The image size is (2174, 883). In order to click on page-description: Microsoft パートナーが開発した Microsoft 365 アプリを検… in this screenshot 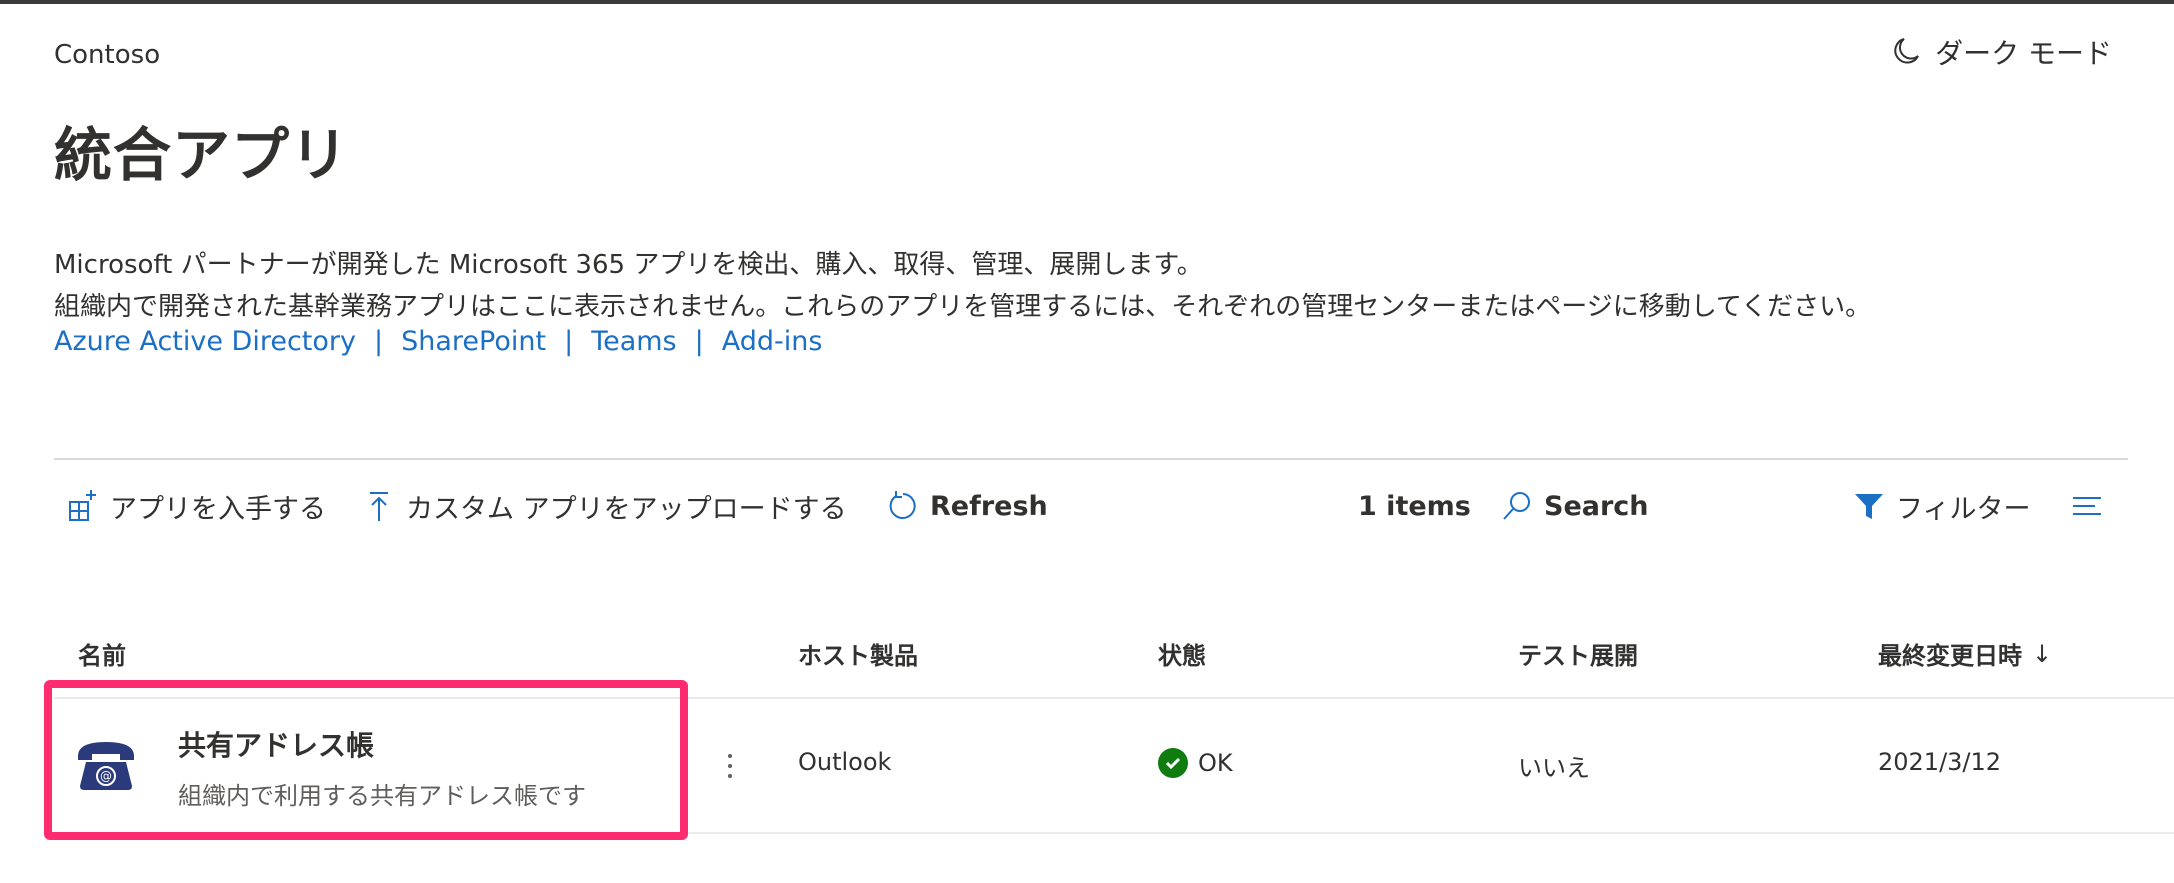, I will do `click(962, 286)`.